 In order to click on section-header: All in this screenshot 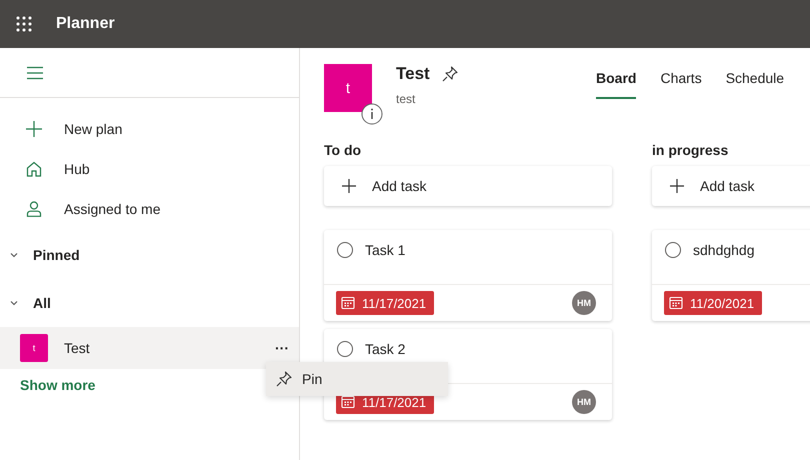, I will do `click(149, 303)`.